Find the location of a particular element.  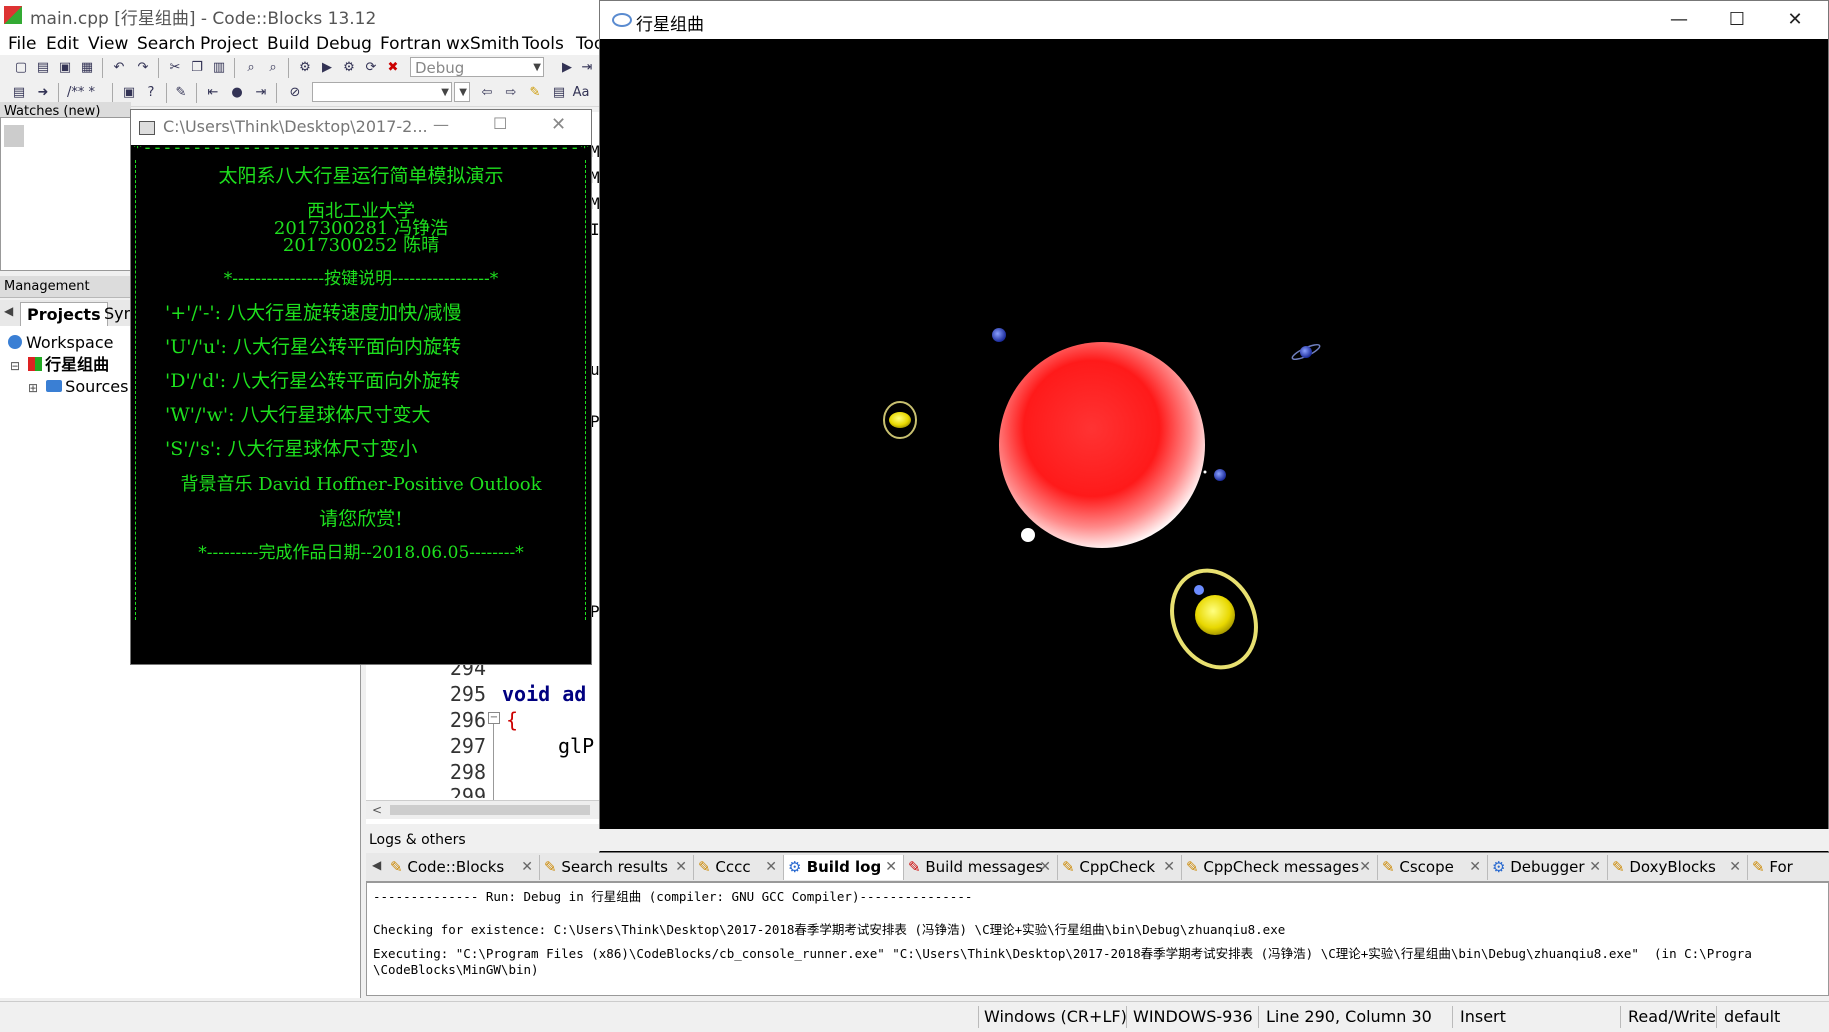

tab-cppcheck-messages: ✎ CppCheck messages ✕ is located at coordinates (1280, 867).